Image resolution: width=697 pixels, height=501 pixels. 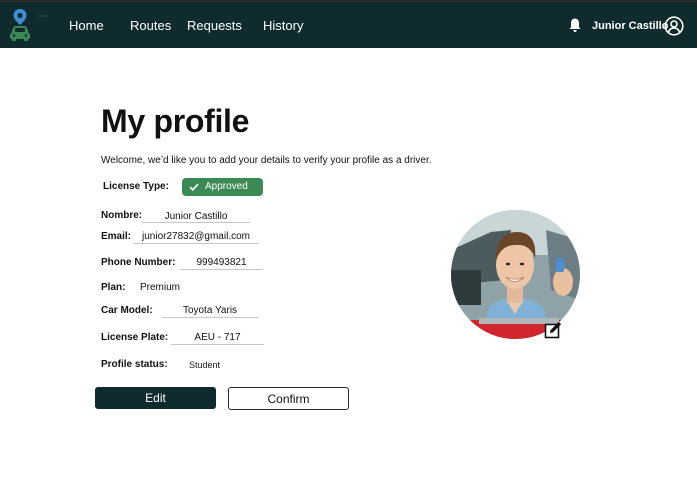 What do you see at coordinates (116, 236) in the screenshot?
I see `email-label: Email:` at bounding box center [116, 236].